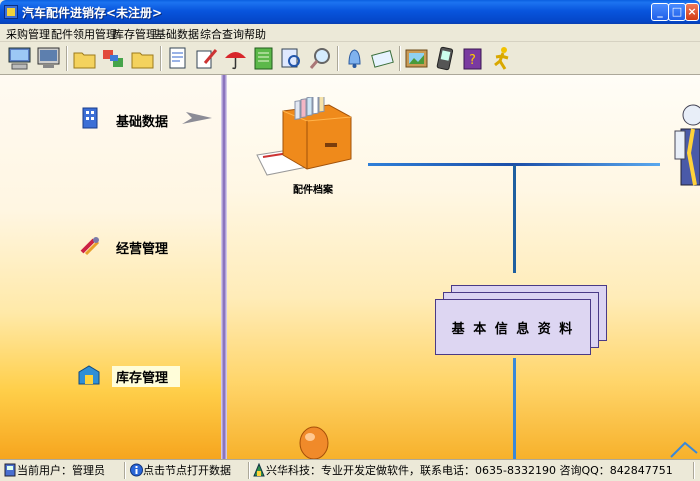 The image size is (700, 481). What do you see at coordinates (135, 34) in the screenshot?
I see `menu-inventory: 库存管理` at bounding box center [135, 34].